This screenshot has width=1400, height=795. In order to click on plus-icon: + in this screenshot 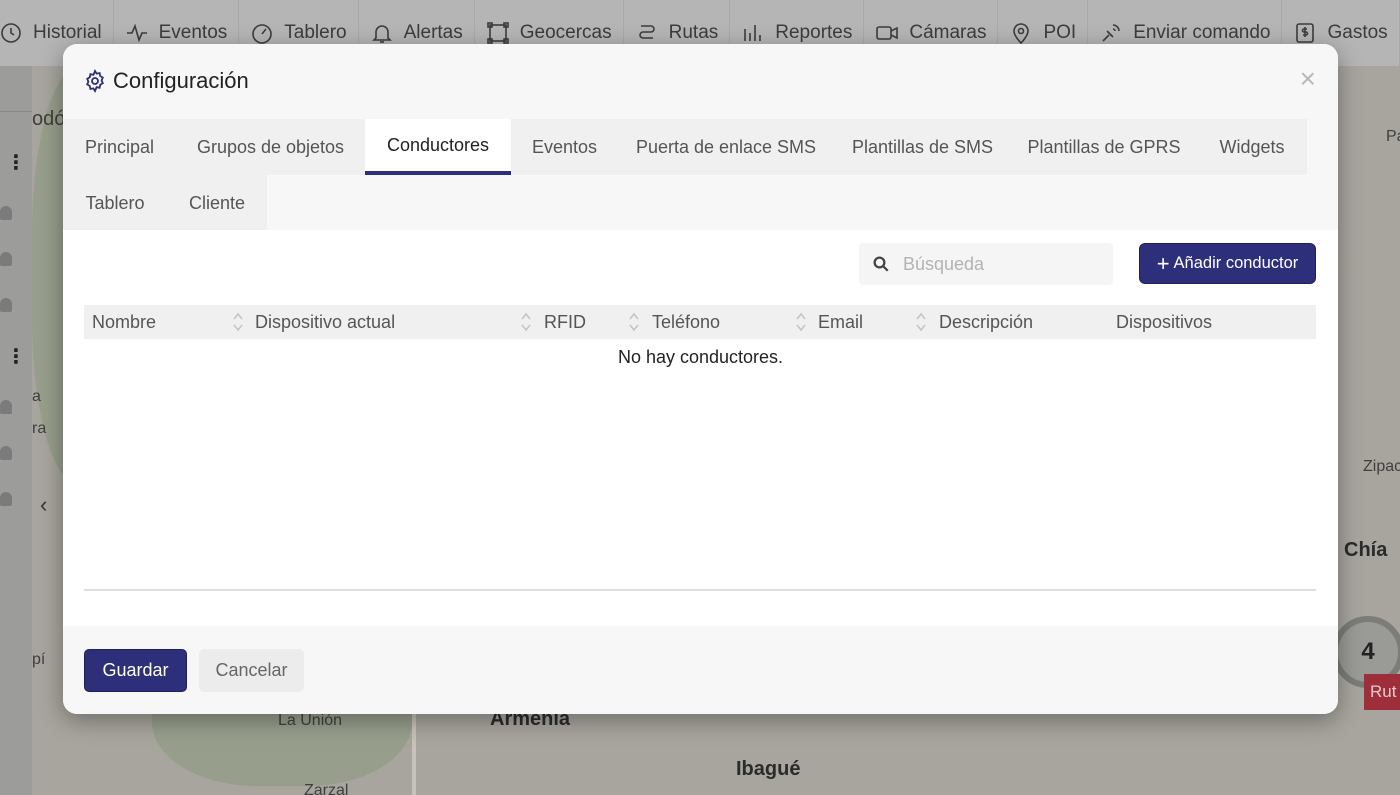, I will do `click(1163, 263)`.